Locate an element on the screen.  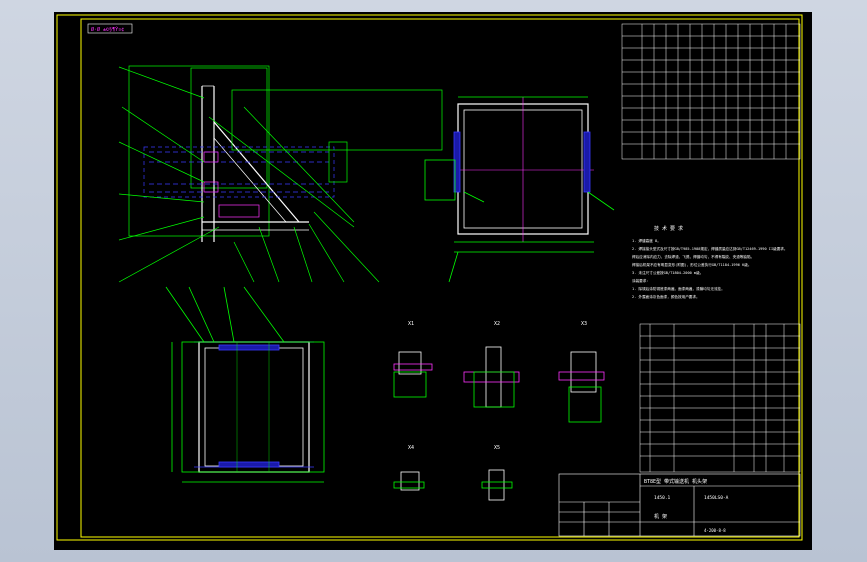
tech-title: 技 术 要 求 is located at coordinates (668, 228).